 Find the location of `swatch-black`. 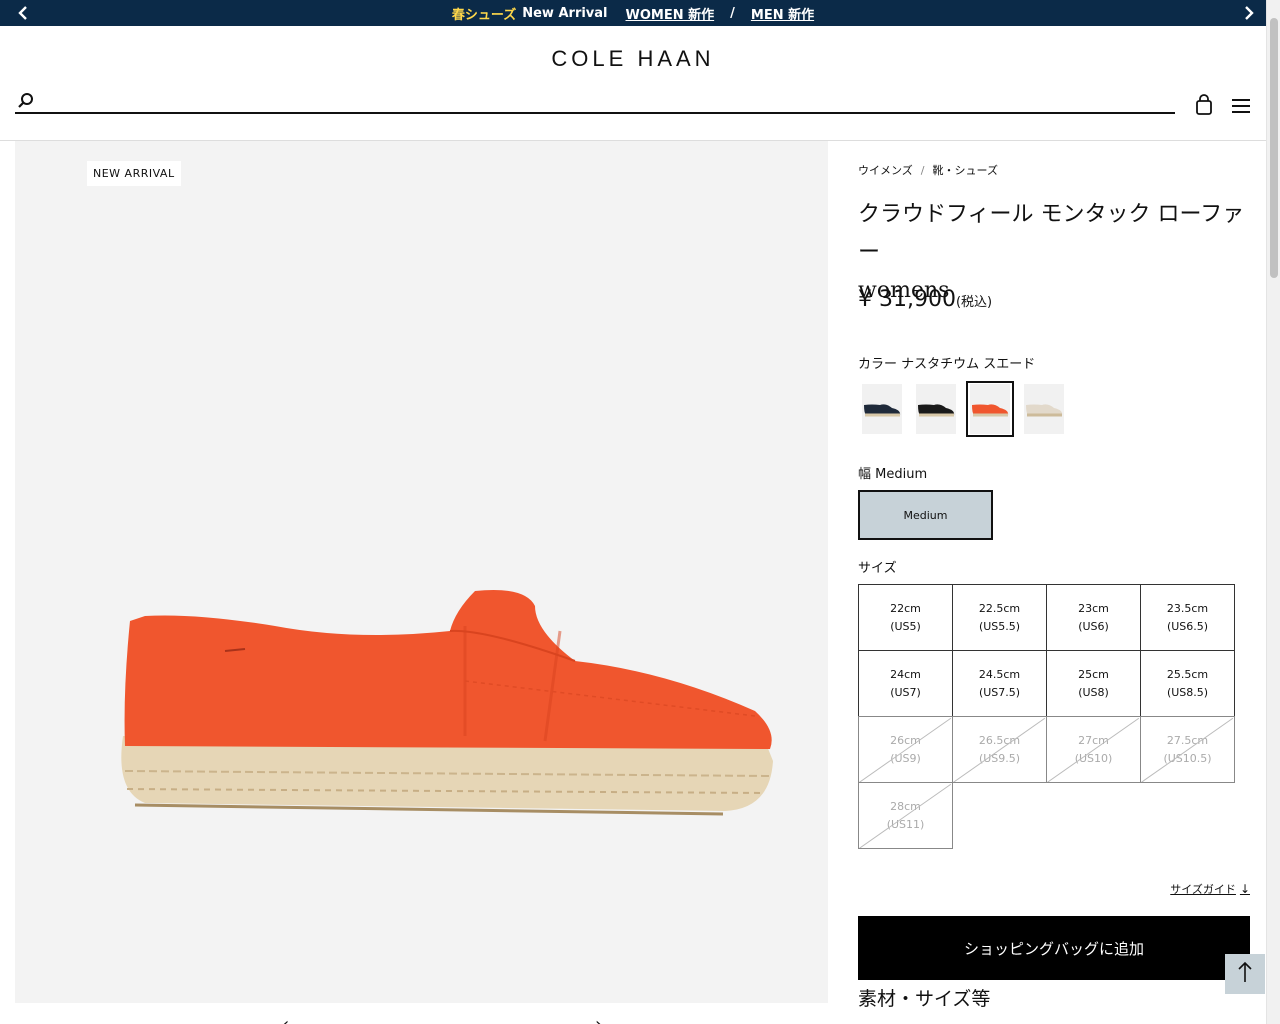

swatch-black is located at coordinates (936, 409).